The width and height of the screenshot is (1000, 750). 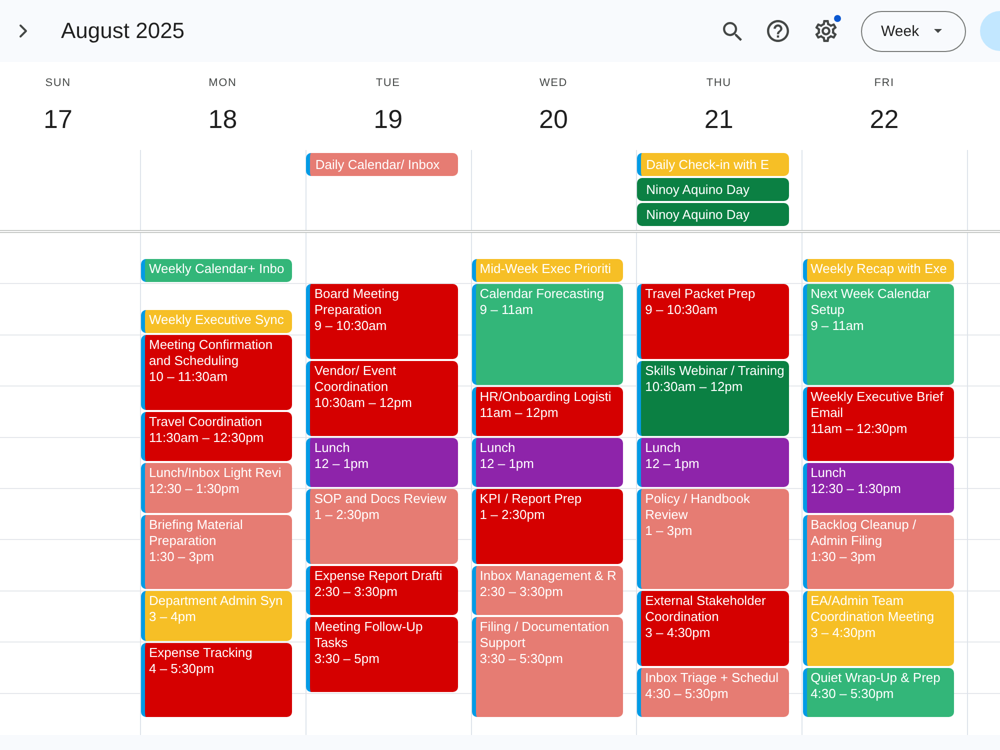 I want to click on day-number: 21, so click(x=719, y=119).